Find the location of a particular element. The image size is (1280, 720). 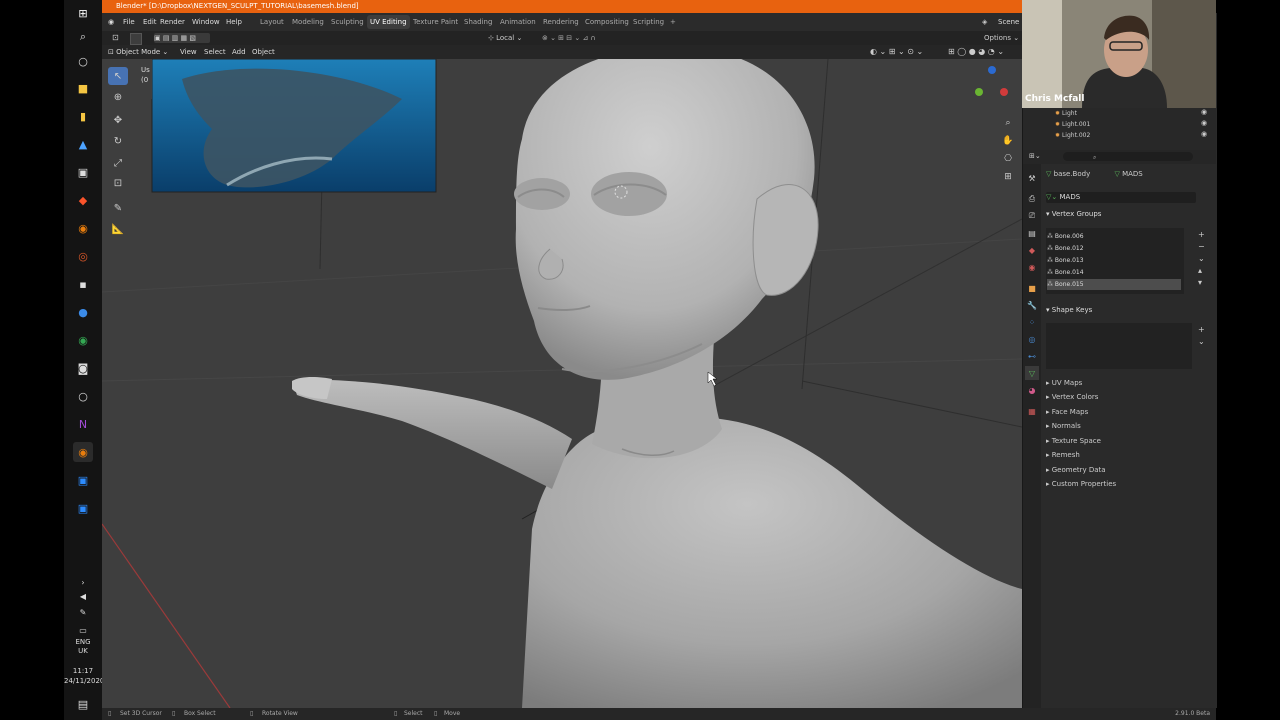

options-dropdown: Options ⌄ is located at coordinates (1002, 38).